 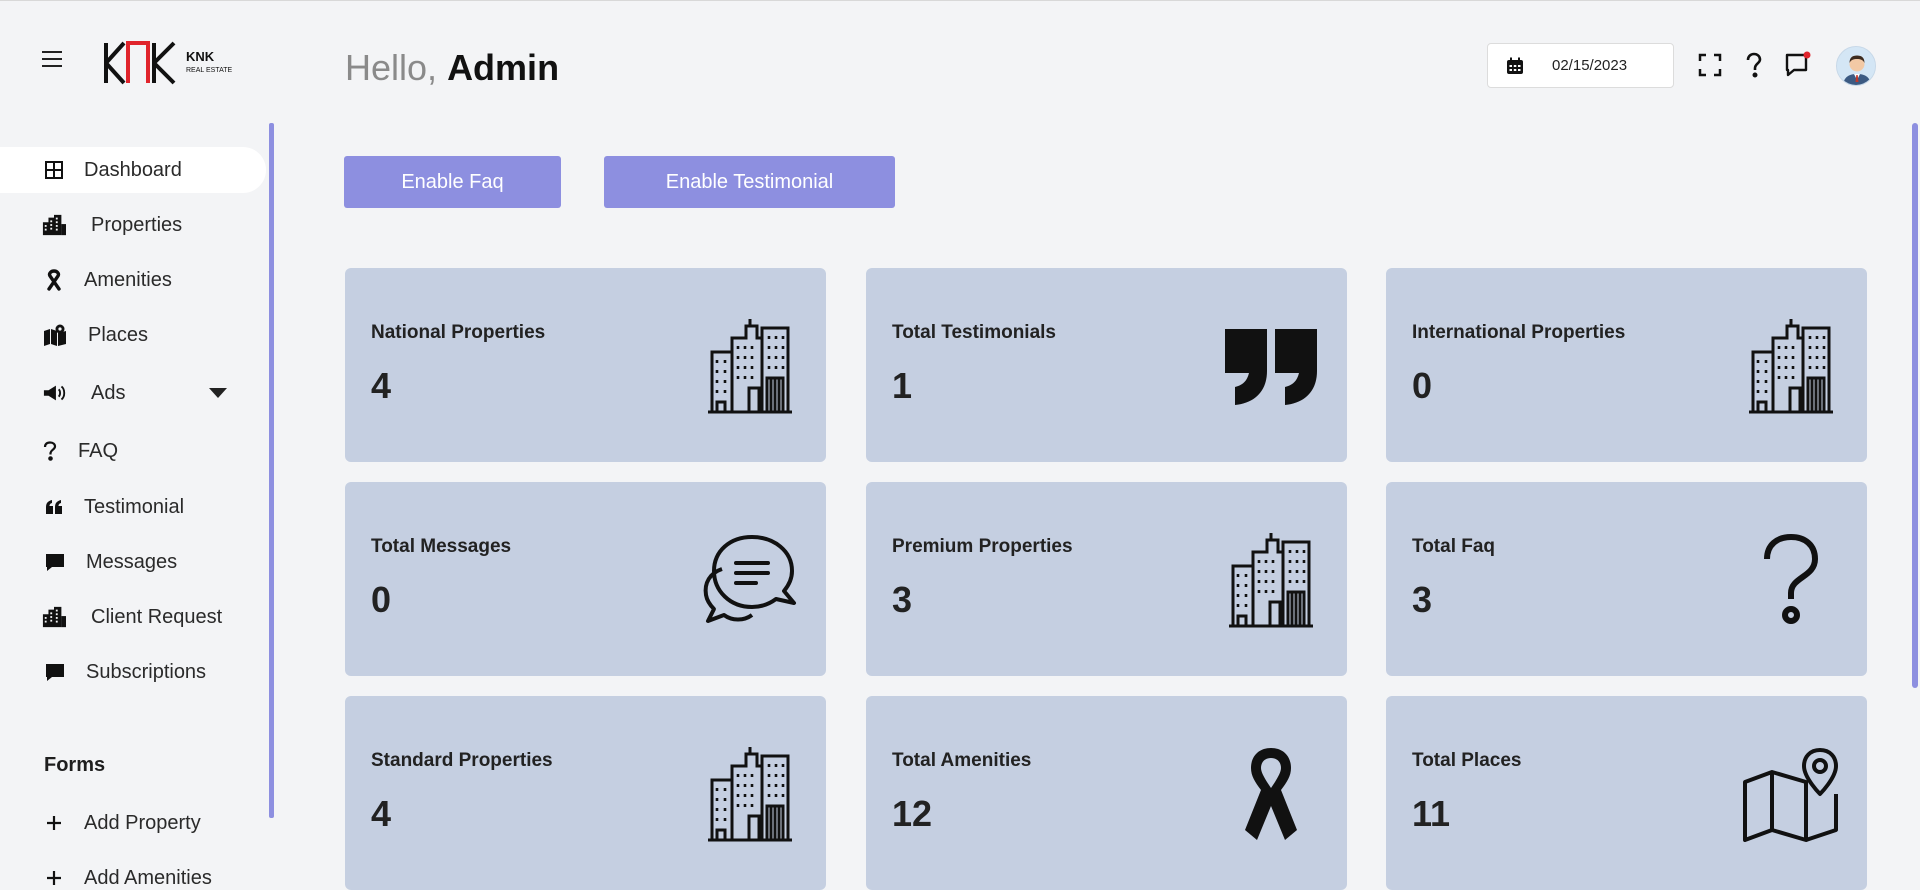 I want to click on card-title: Total Places, so click(x=1467, y=760).